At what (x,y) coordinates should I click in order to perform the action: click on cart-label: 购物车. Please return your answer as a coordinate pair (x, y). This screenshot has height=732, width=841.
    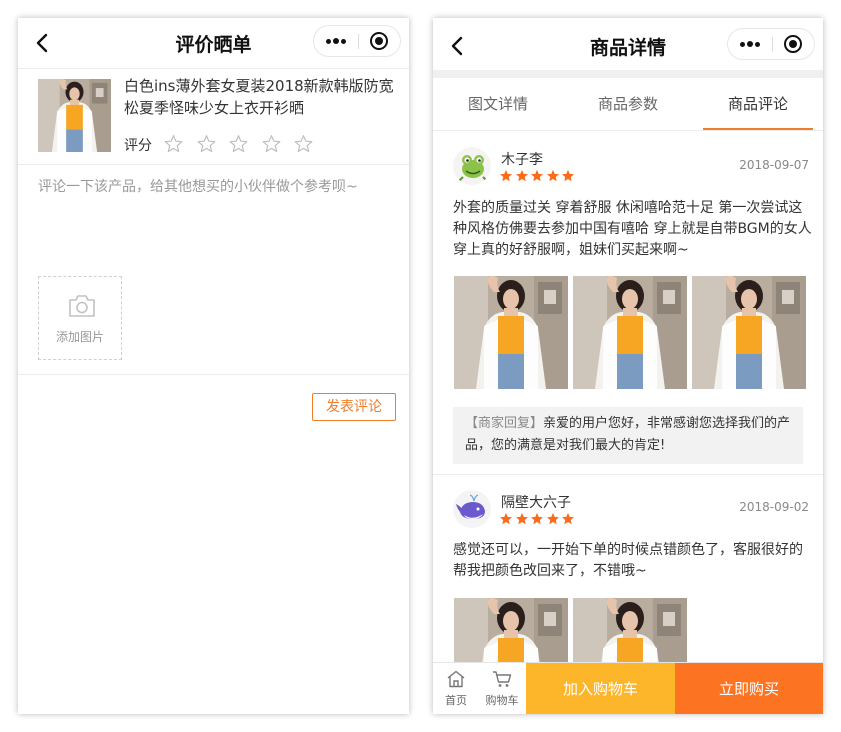
    Looking at the image, I should click on (502, 700).